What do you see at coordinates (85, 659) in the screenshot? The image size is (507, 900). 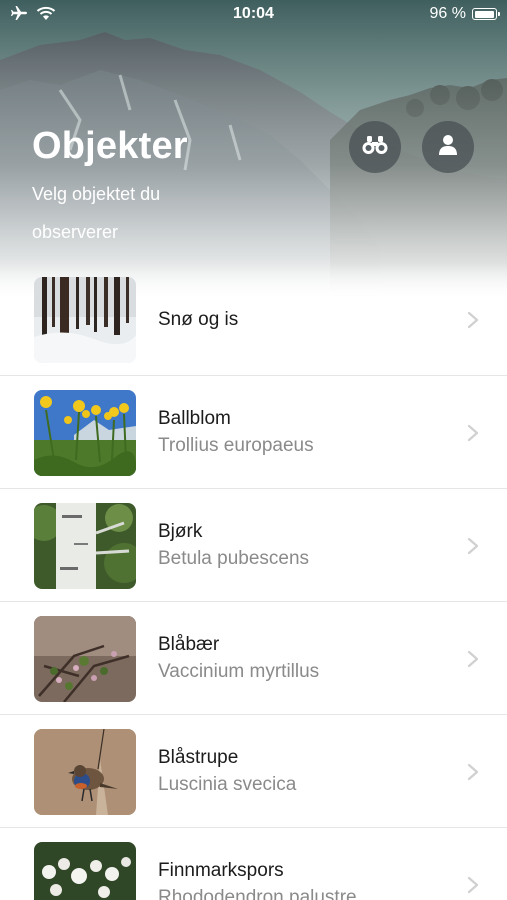 I see `blueberry-thumbnail` at bounding box center [85, 659].